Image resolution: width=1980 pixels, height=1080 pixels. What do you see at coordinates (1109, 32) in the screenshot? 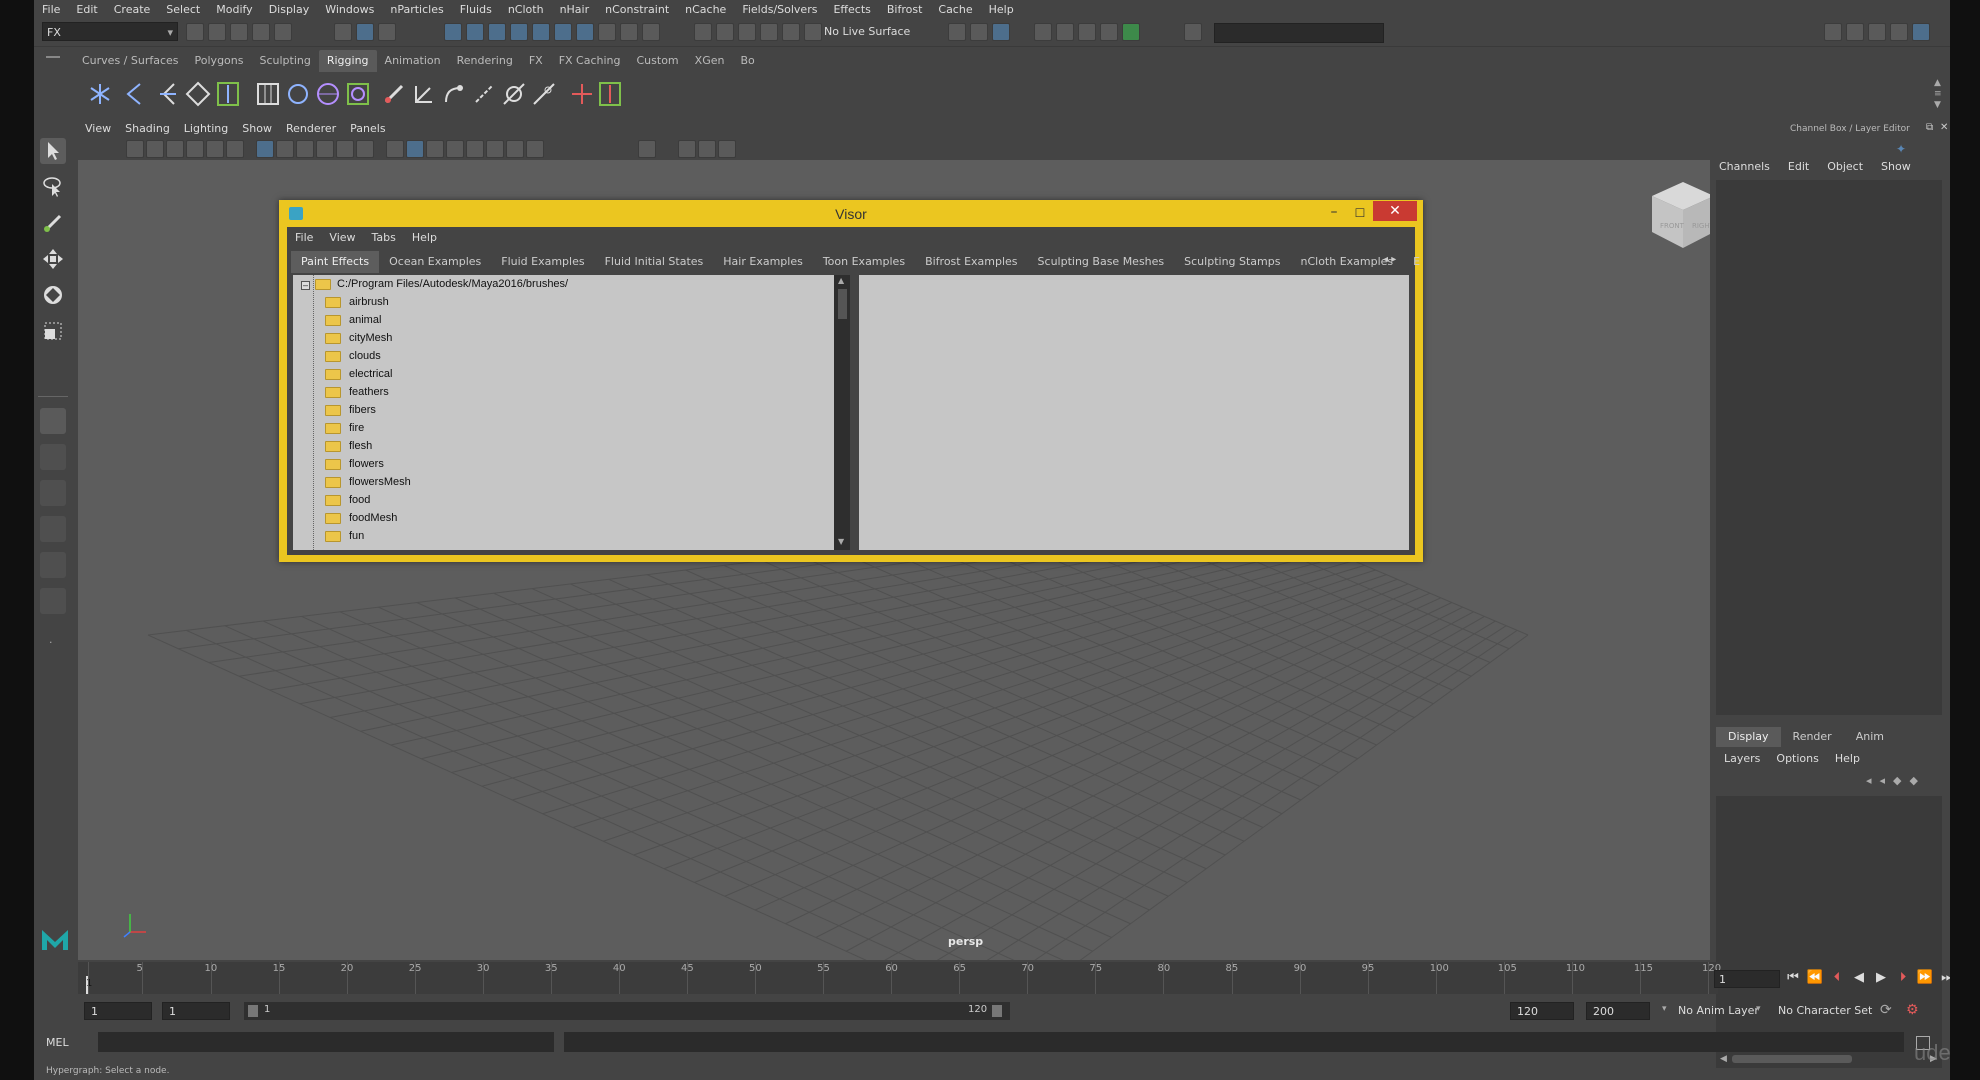
I see `light-editor-icon` at bounding box center [1109, 32].